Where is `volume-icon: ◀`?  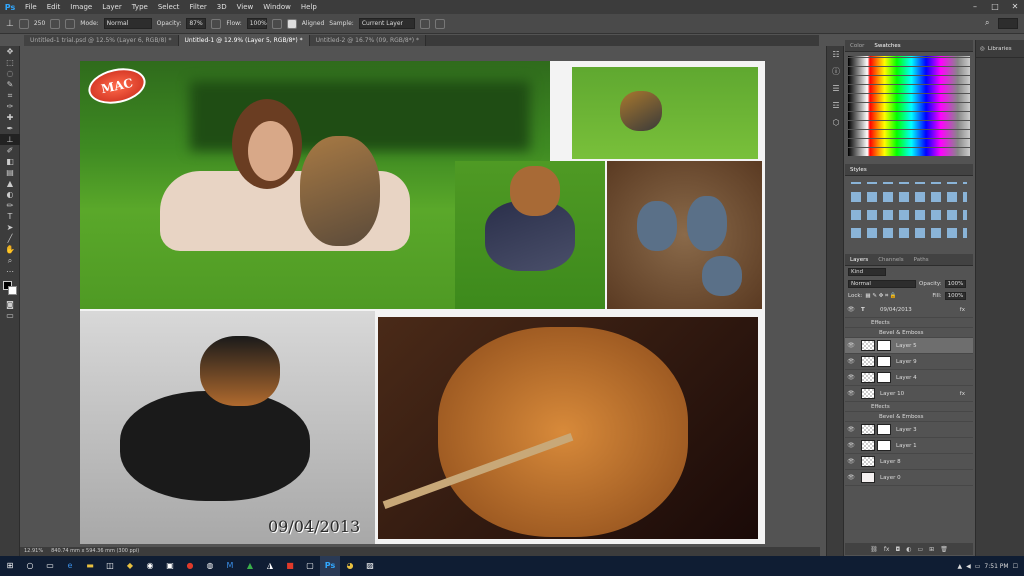
volume-icon: ◀ is located at coordinates (968, 566).